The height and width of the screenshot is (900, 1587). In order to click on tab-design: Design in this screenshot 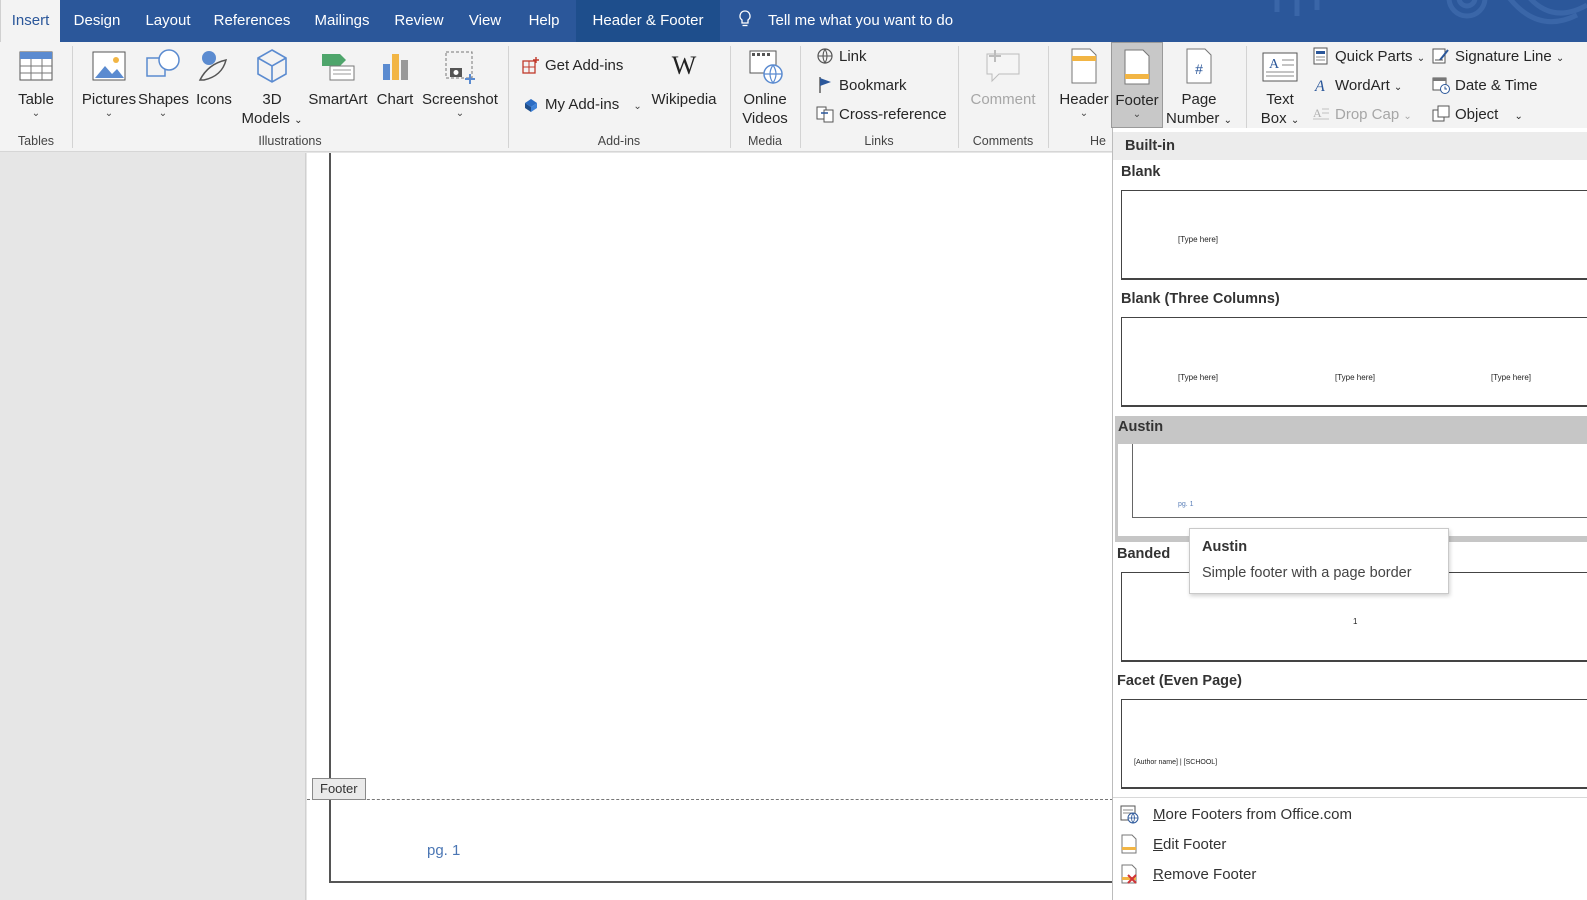, I will do `click(97, 21)`.